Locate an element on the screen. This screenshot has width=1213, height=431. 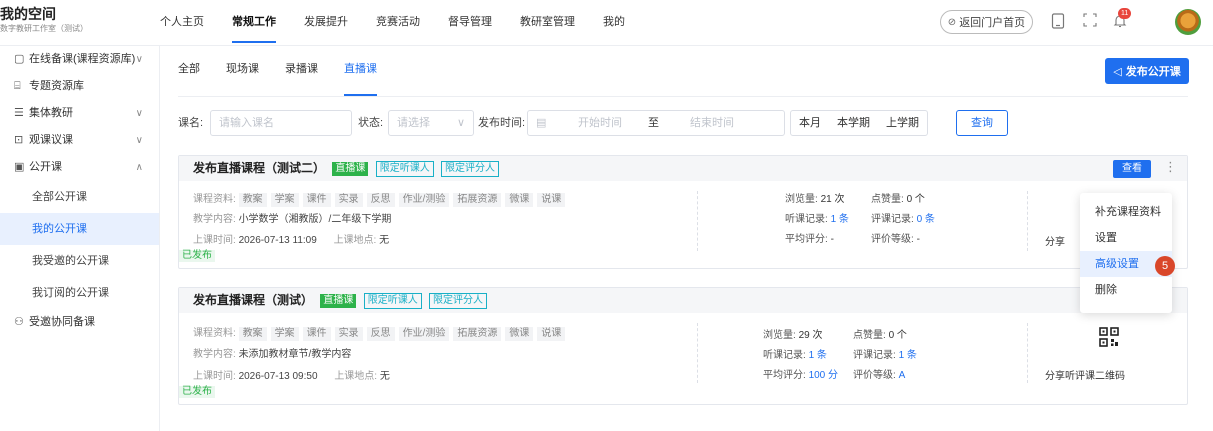
people-icon: ⚇ is located at coordinates (19, 322).